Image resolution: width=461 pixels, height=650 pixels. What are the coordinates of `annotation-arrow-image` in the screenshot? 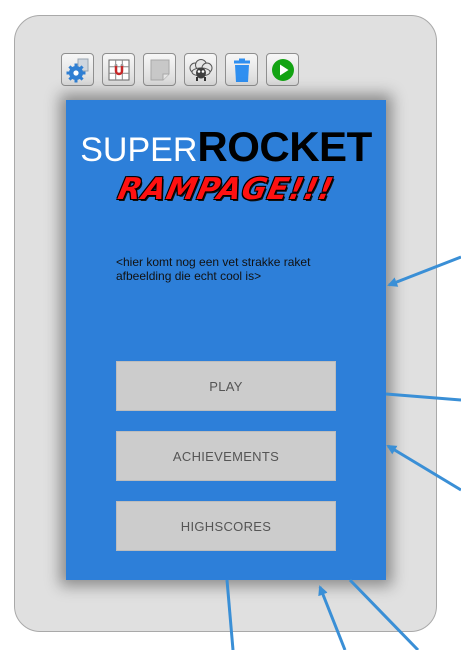 It's located at (424, 271).